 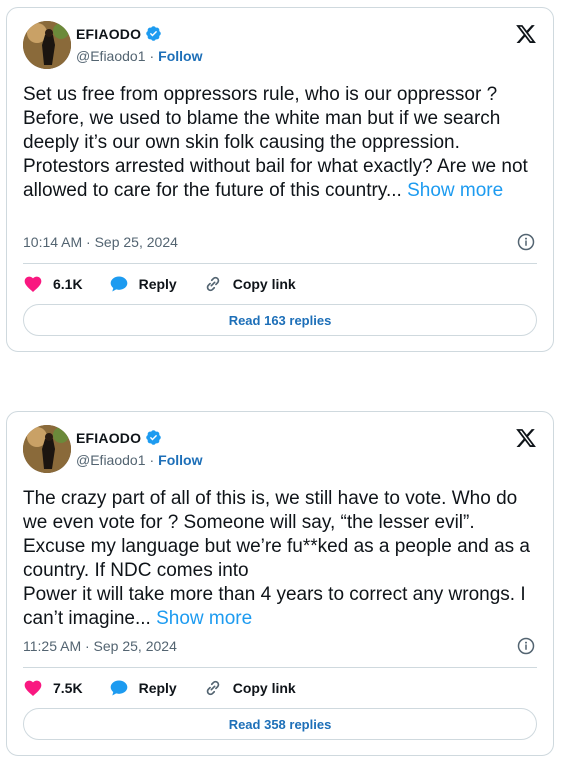 I want to click on like-button: 7.5K, so click(x=53, y=688).